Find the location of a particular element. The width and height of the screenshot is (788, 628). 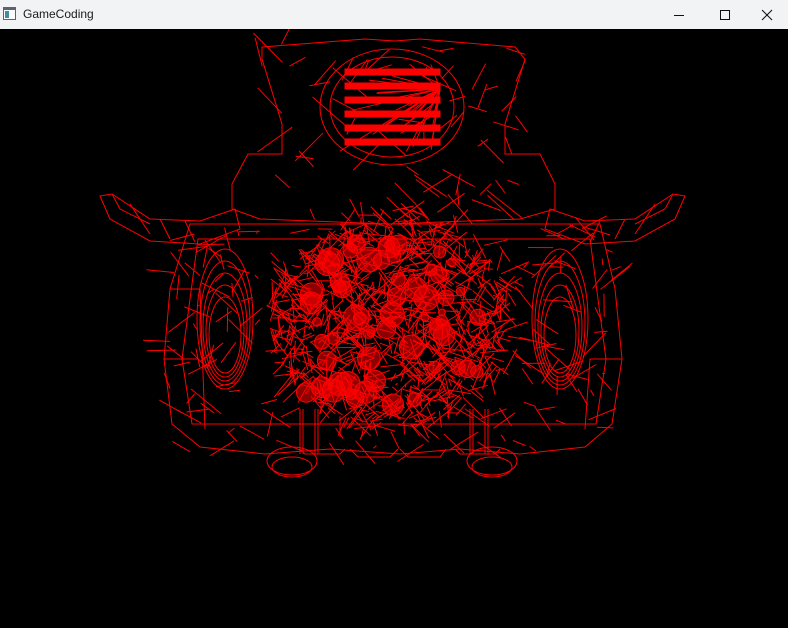

right-horn is located at coordinates (615, 219).